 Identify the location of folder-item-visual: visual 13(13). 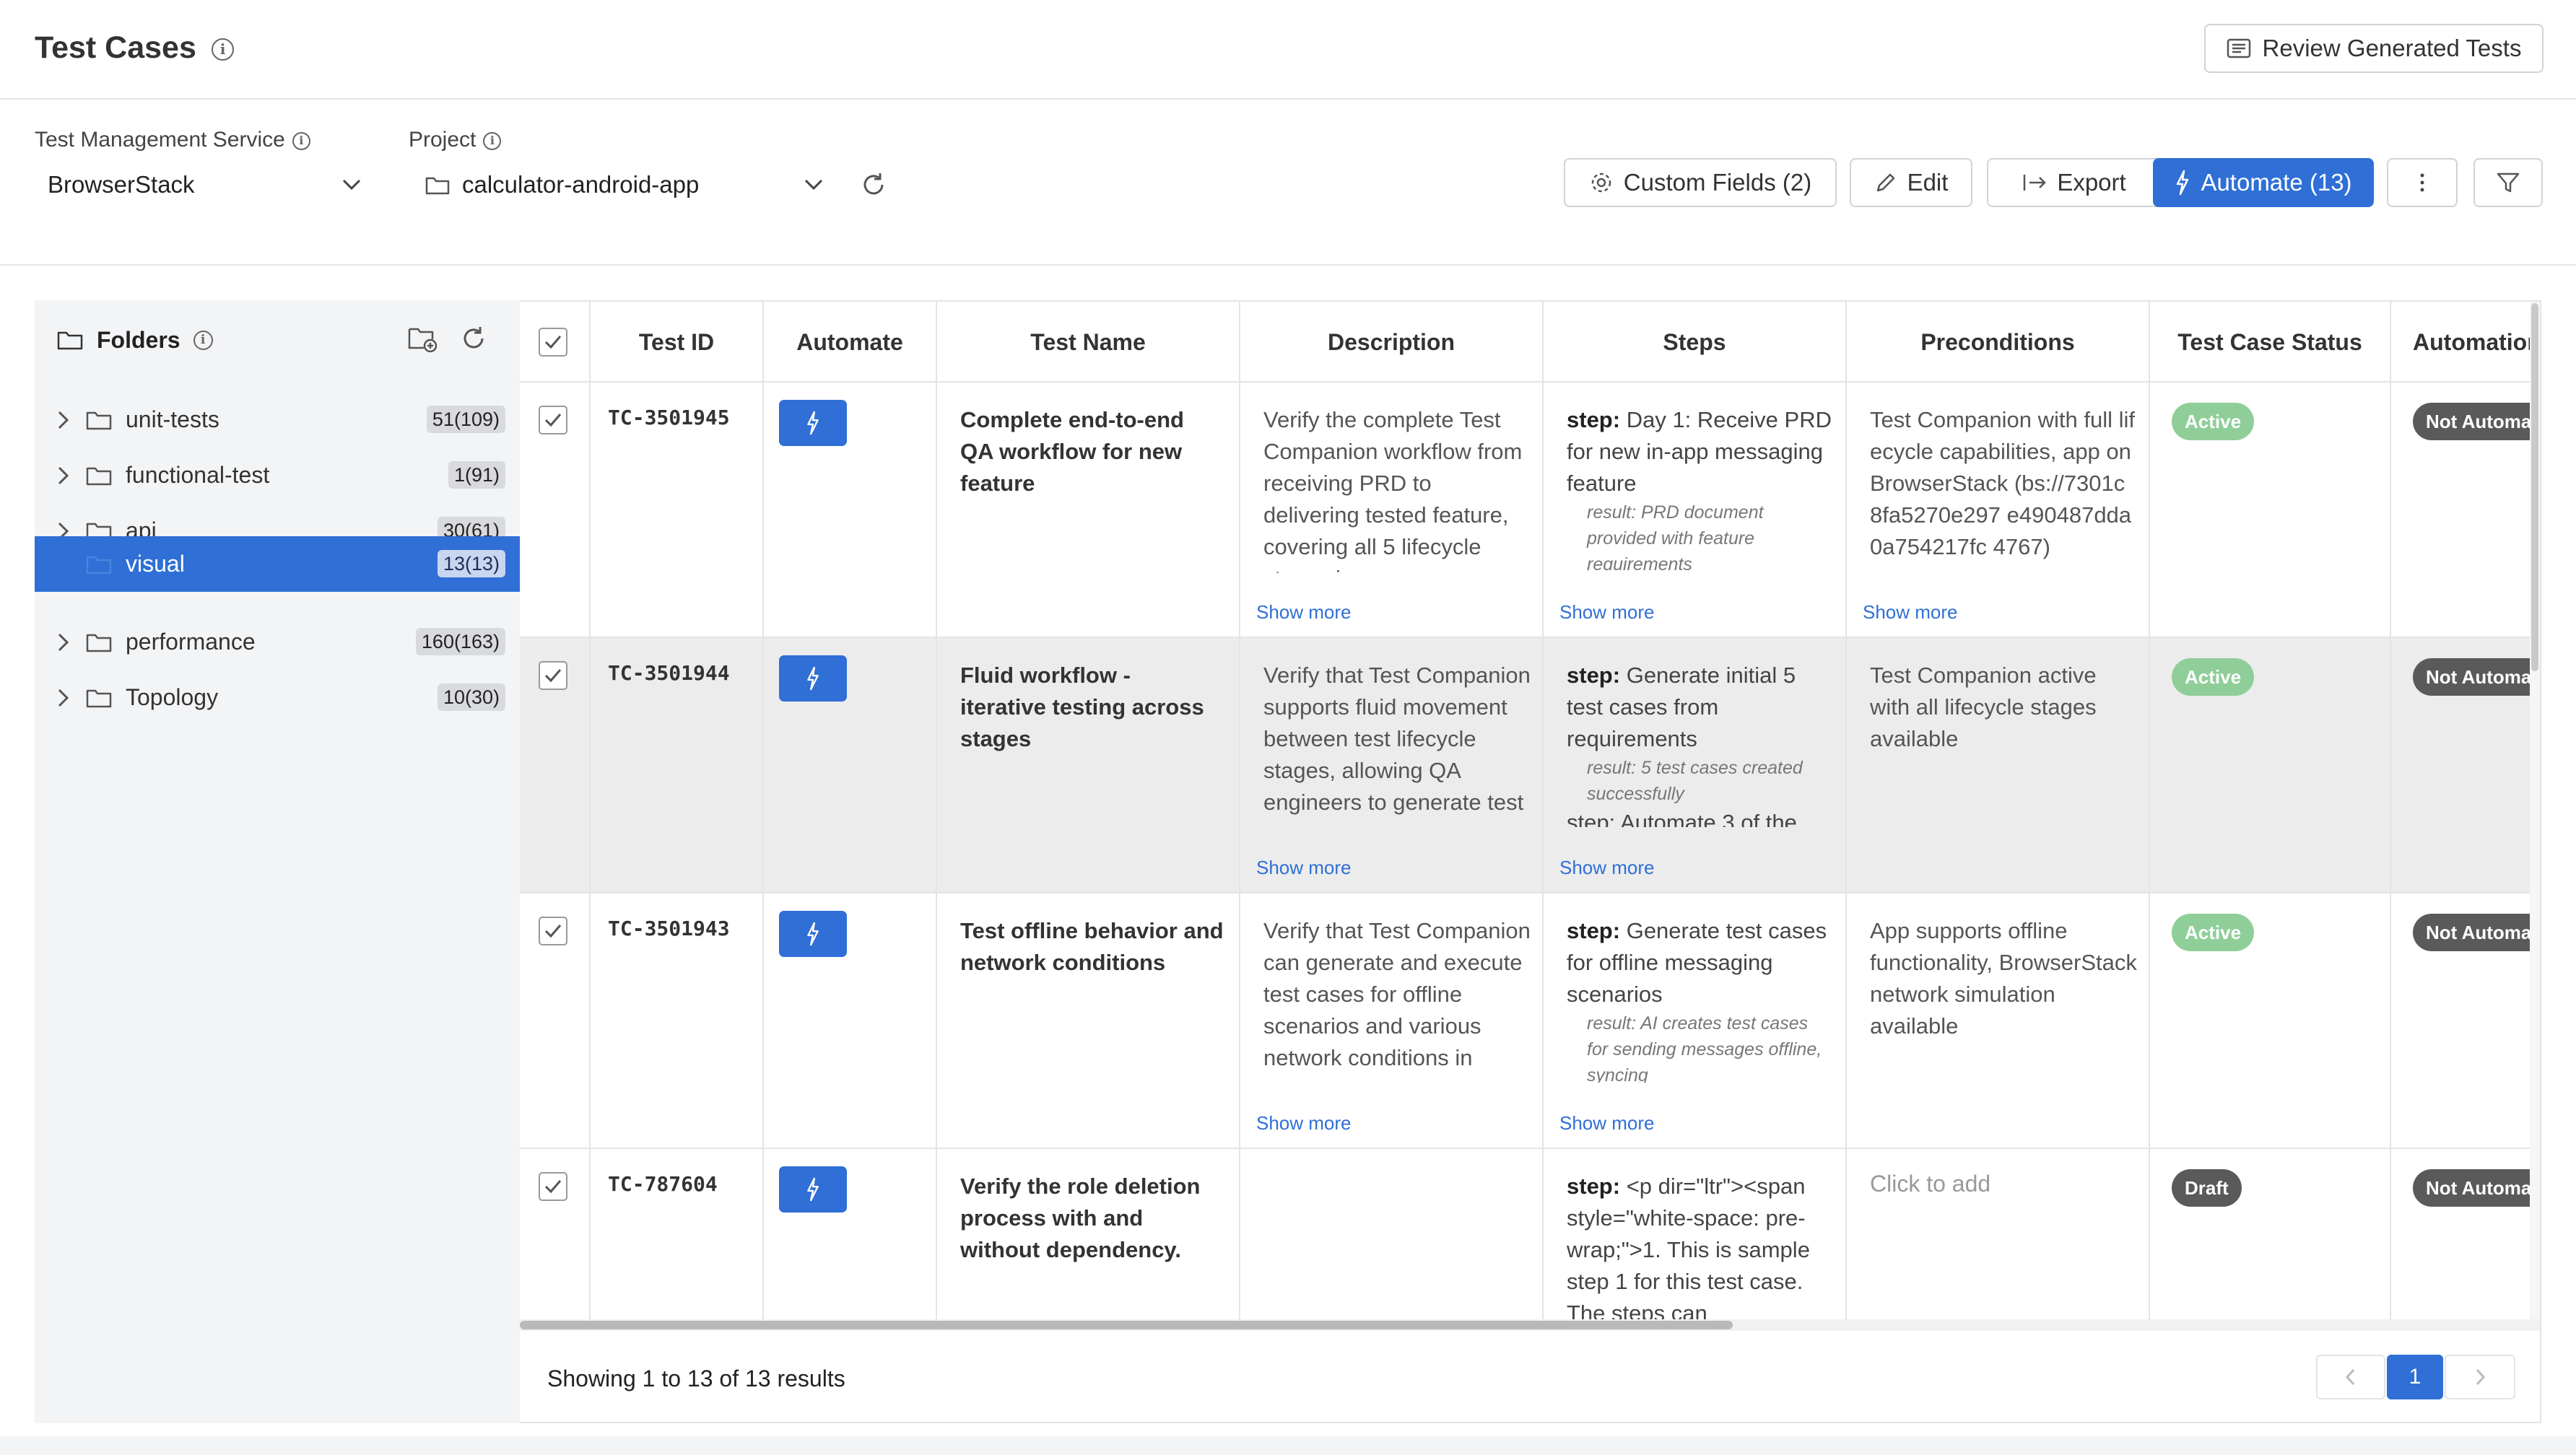
(277, 564).